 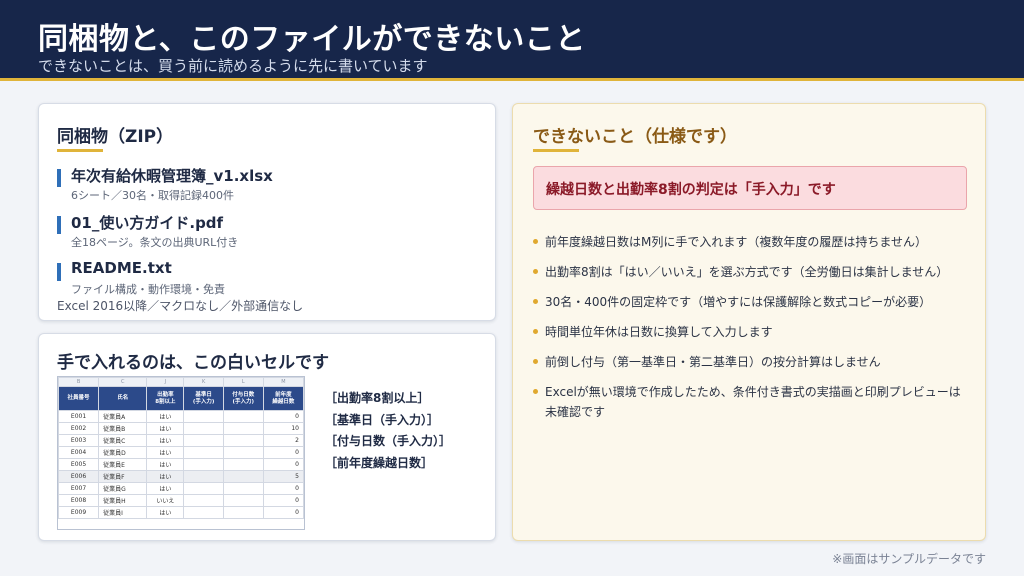 What do you see at coordinates (115, 137) in the screenshot?
I see `zip-heading: 同梱物（ZIP）` at bounding box center [115, 137].